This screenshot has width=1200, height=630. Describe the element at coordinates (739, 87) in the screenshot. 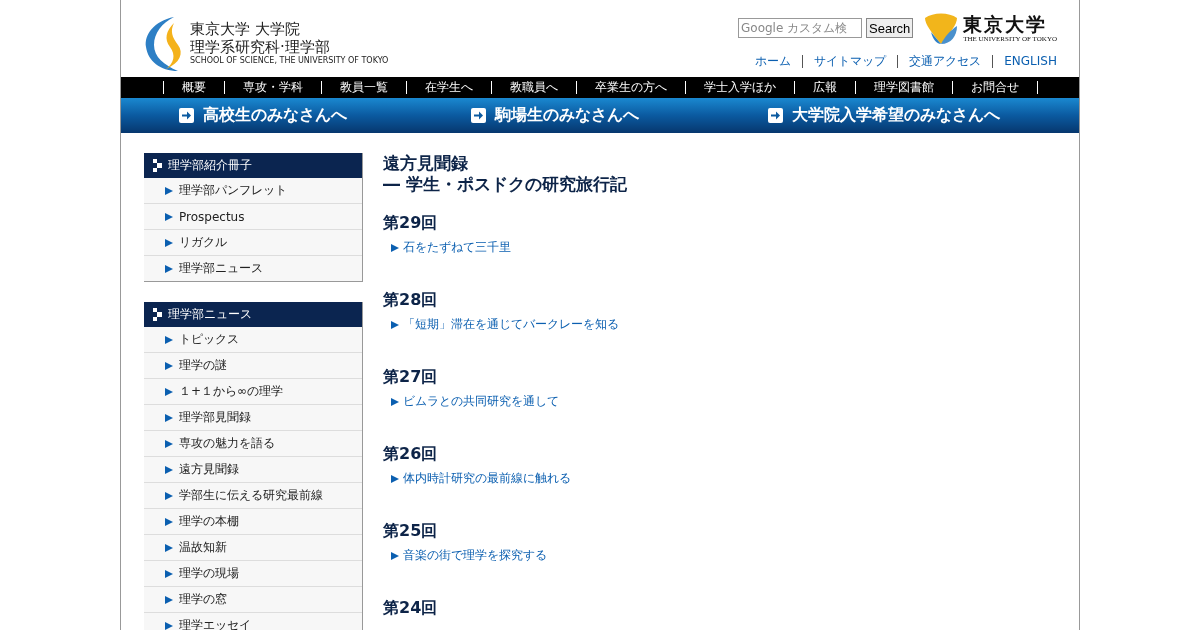

I see `nav-link: 学士入学ほか` at that location.